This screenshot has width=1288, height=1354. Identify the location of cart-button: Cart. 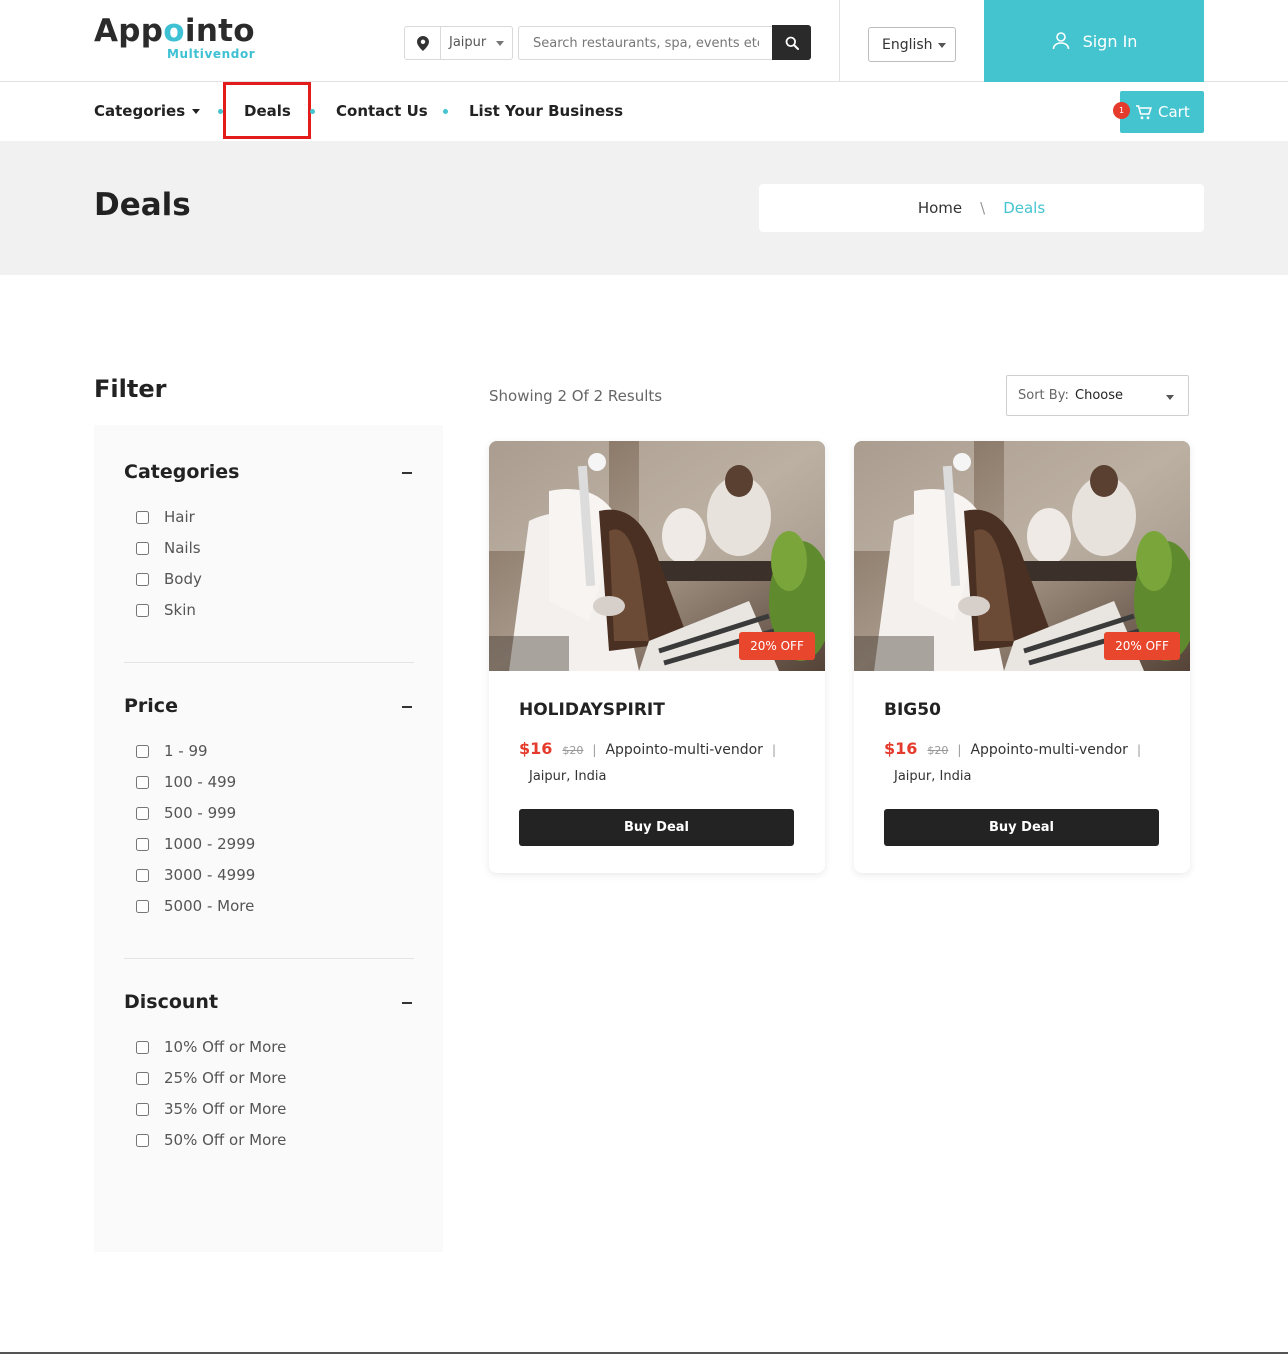
(1162, 112).